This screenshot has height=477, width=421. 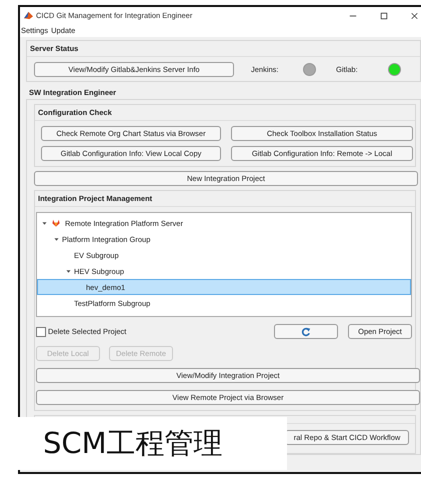 I want to click on app-icon, so click(x=28, y=15).